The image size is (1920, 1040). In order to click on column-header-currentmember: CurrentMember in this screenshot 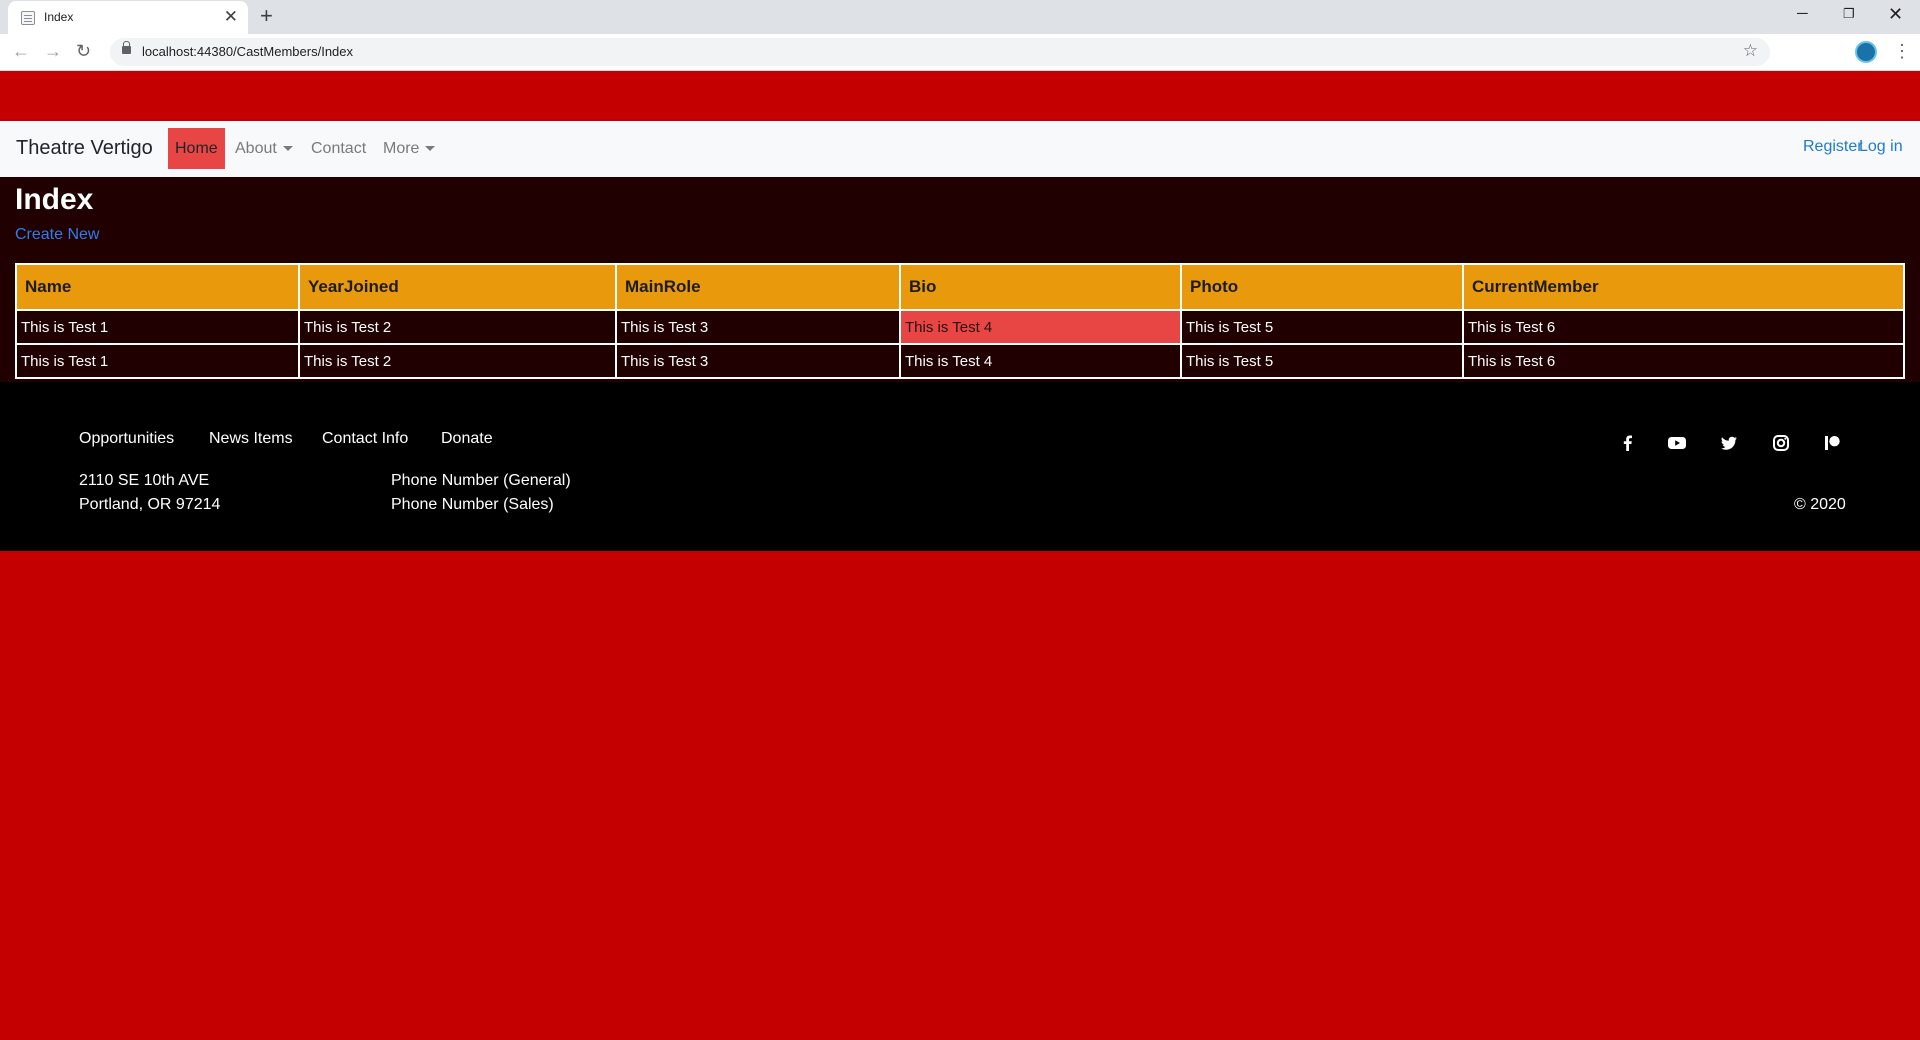, I will do `click(1683, 287)`.